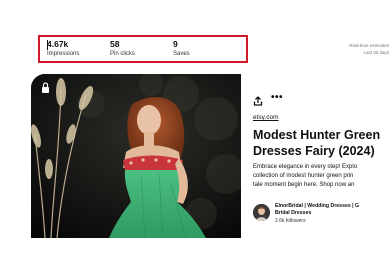  Describe the element at coordinates (123, 54) in the screenshot. I see `stat-label: Pin clicks` at that location.